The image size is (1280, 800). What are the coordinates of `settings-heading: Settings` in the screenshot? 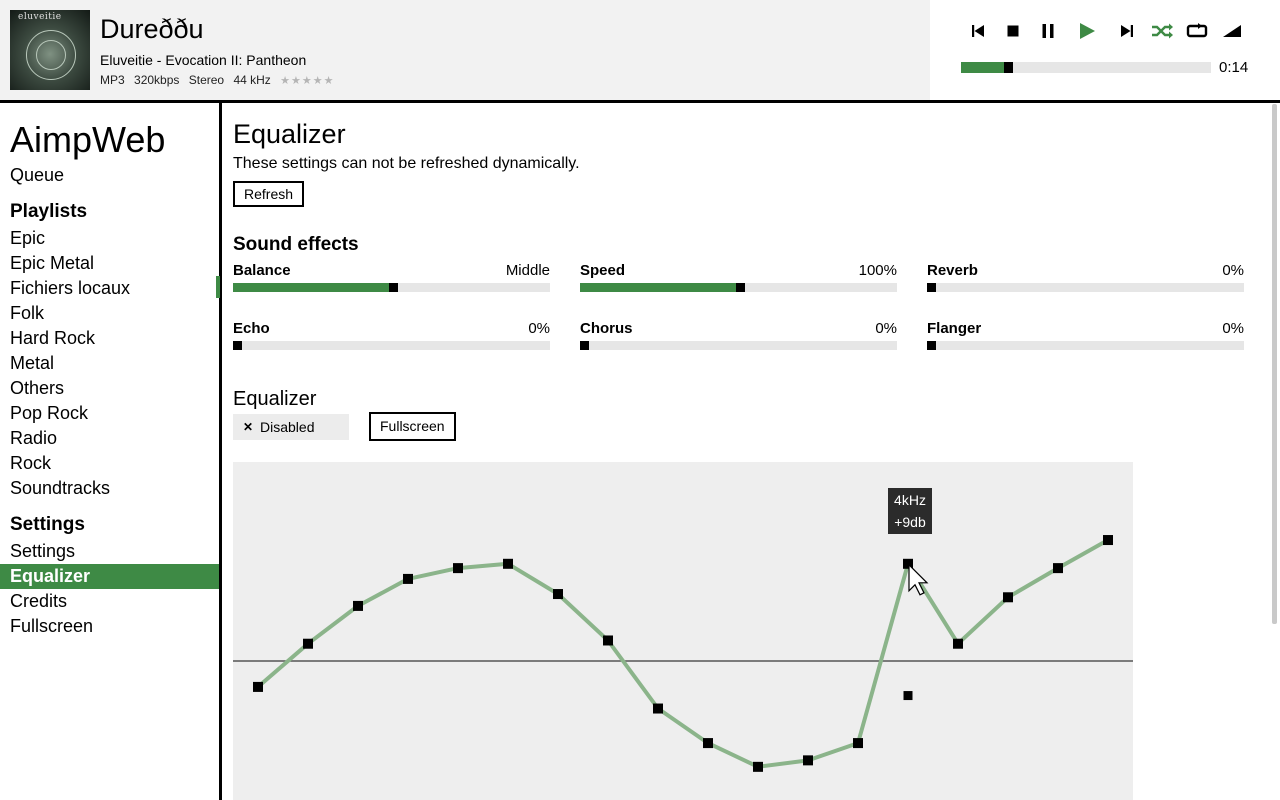 It's located at (47, 524).